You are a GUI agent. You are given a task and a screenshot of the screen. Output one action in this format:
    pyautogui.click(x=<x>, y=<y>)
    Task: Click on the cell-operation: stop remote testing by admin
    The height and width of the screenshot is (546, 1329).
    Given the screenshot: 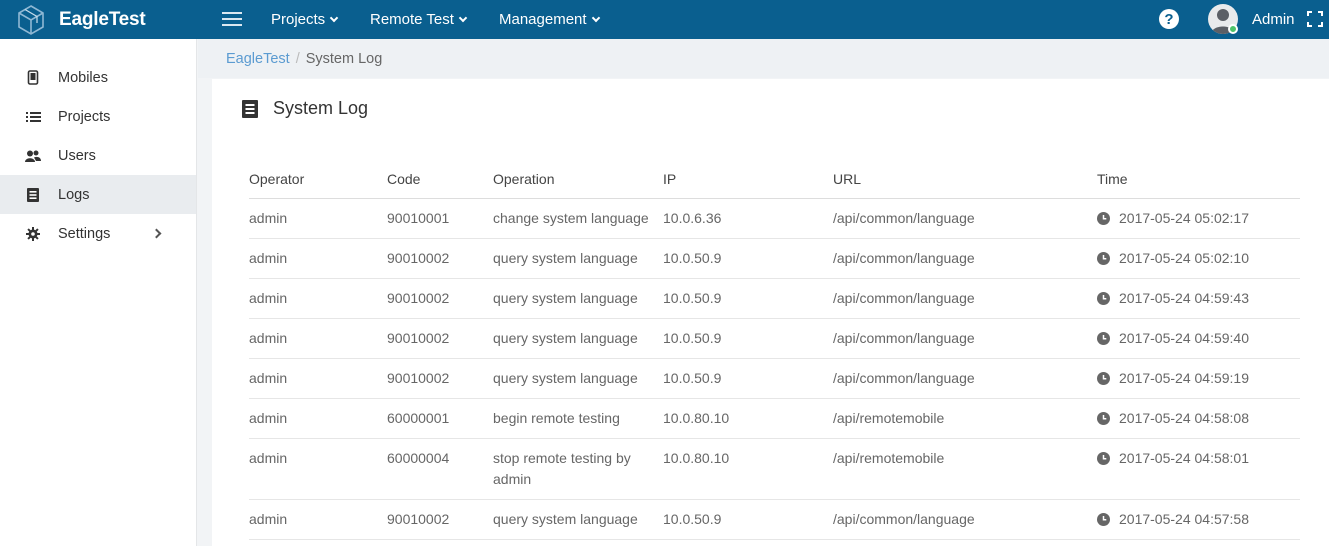 What is the action you would take?
    pyautogui.click(x=578, y=469)
    